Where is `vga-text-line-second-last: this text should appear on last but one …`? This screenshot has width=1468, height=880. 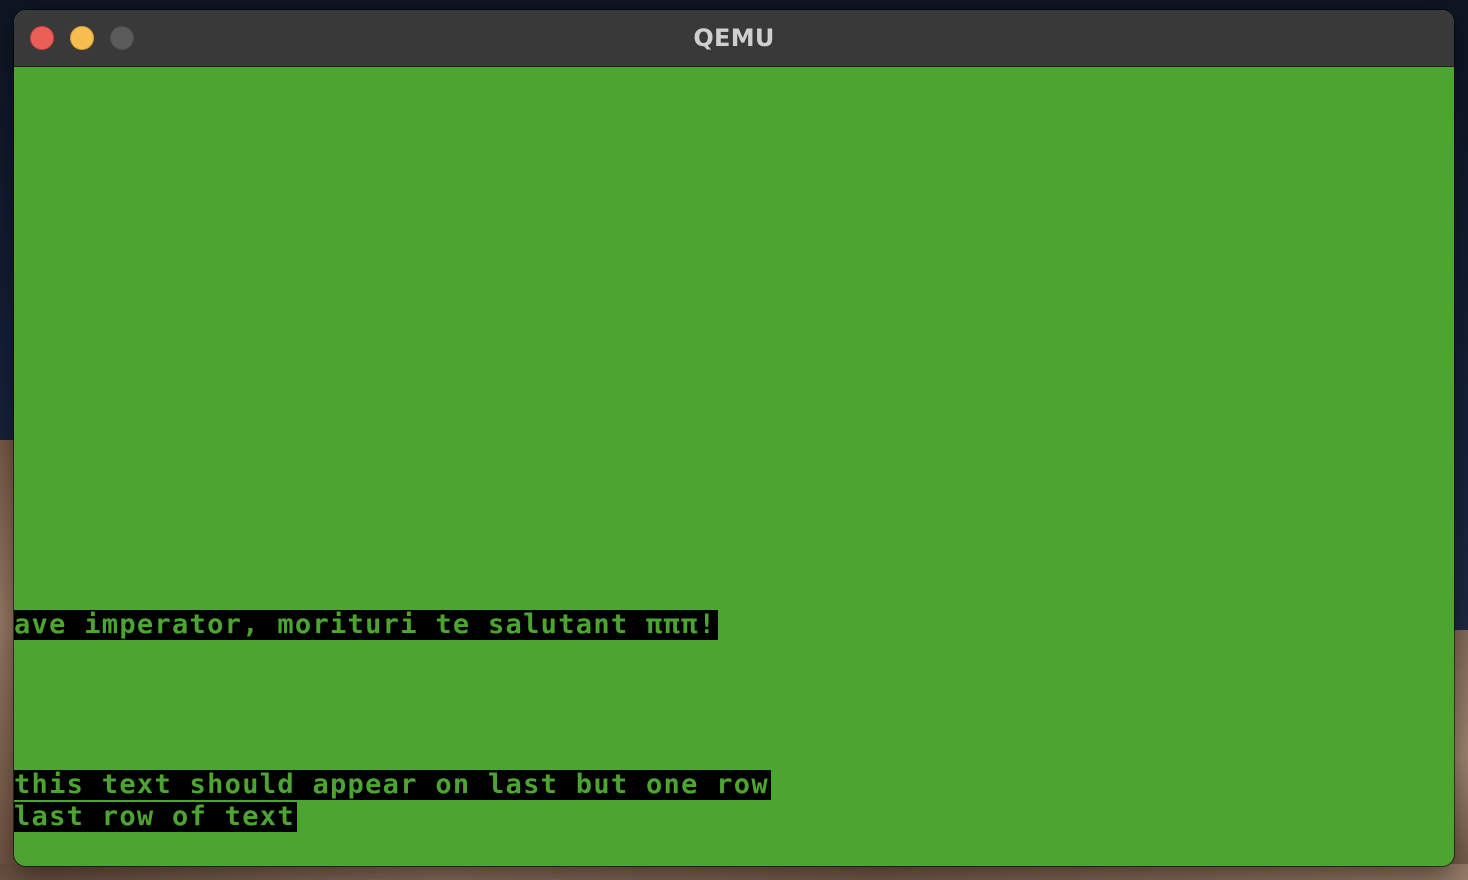 vga-text-line-second-last: this text should appear on last but one … is located at coordinates (392, 784).